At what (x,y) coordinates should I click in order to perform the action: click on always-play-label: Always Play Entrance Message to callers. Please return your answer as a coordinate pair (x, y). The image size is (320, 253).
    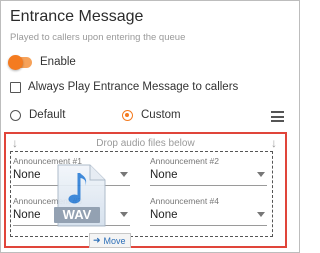
    Looking at the image, I should click on (133, 87).